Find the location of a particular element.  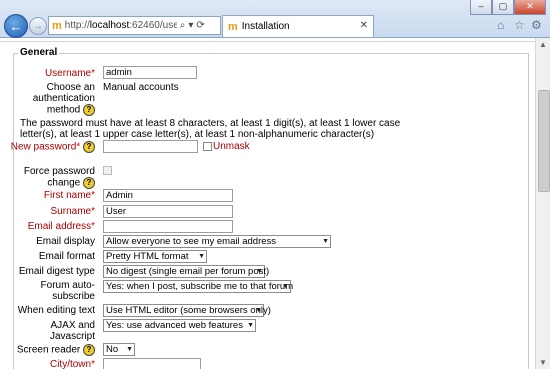

search-icon: ⌕ is located at coordinates (183, 25).